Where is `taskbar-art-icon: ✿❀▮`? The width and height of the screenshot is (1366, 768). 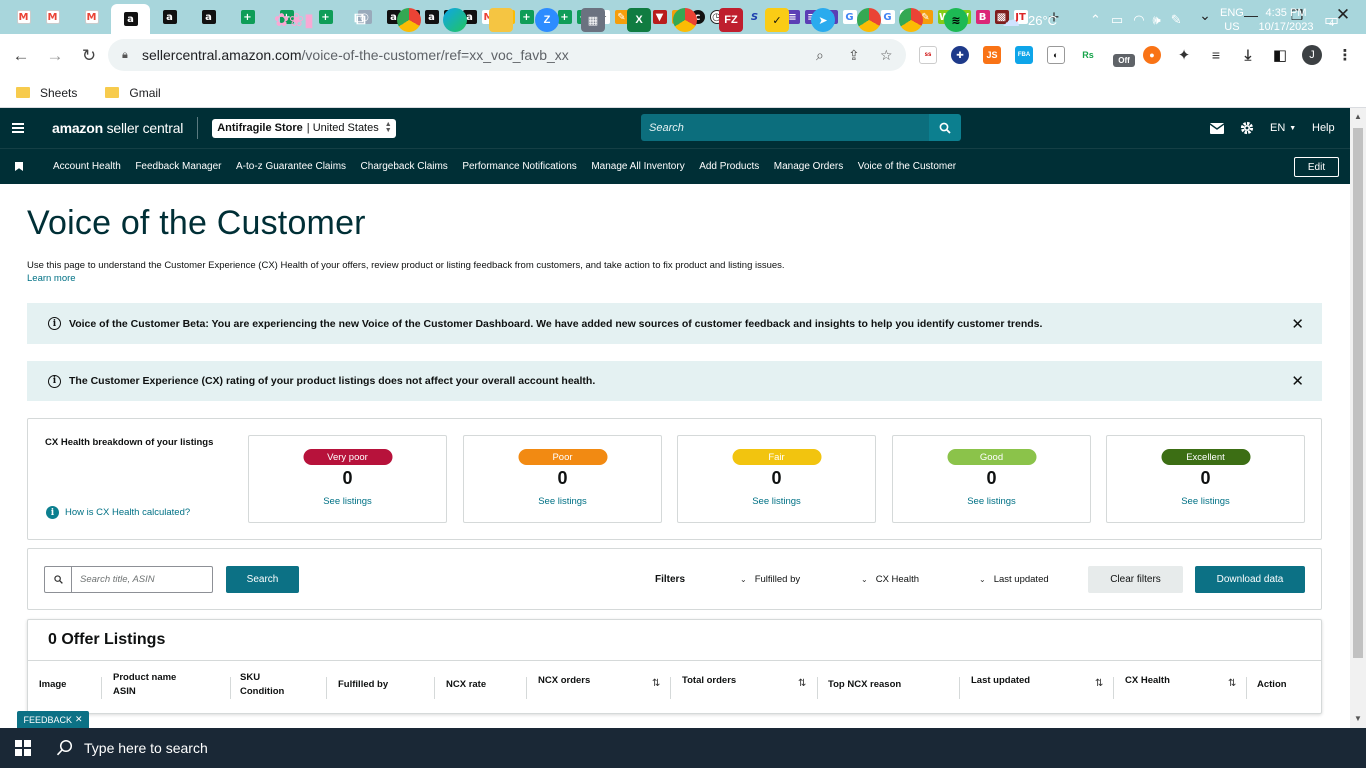
taskbar-art-icon: ✿❀▮ is located at coordinates (294, 20).